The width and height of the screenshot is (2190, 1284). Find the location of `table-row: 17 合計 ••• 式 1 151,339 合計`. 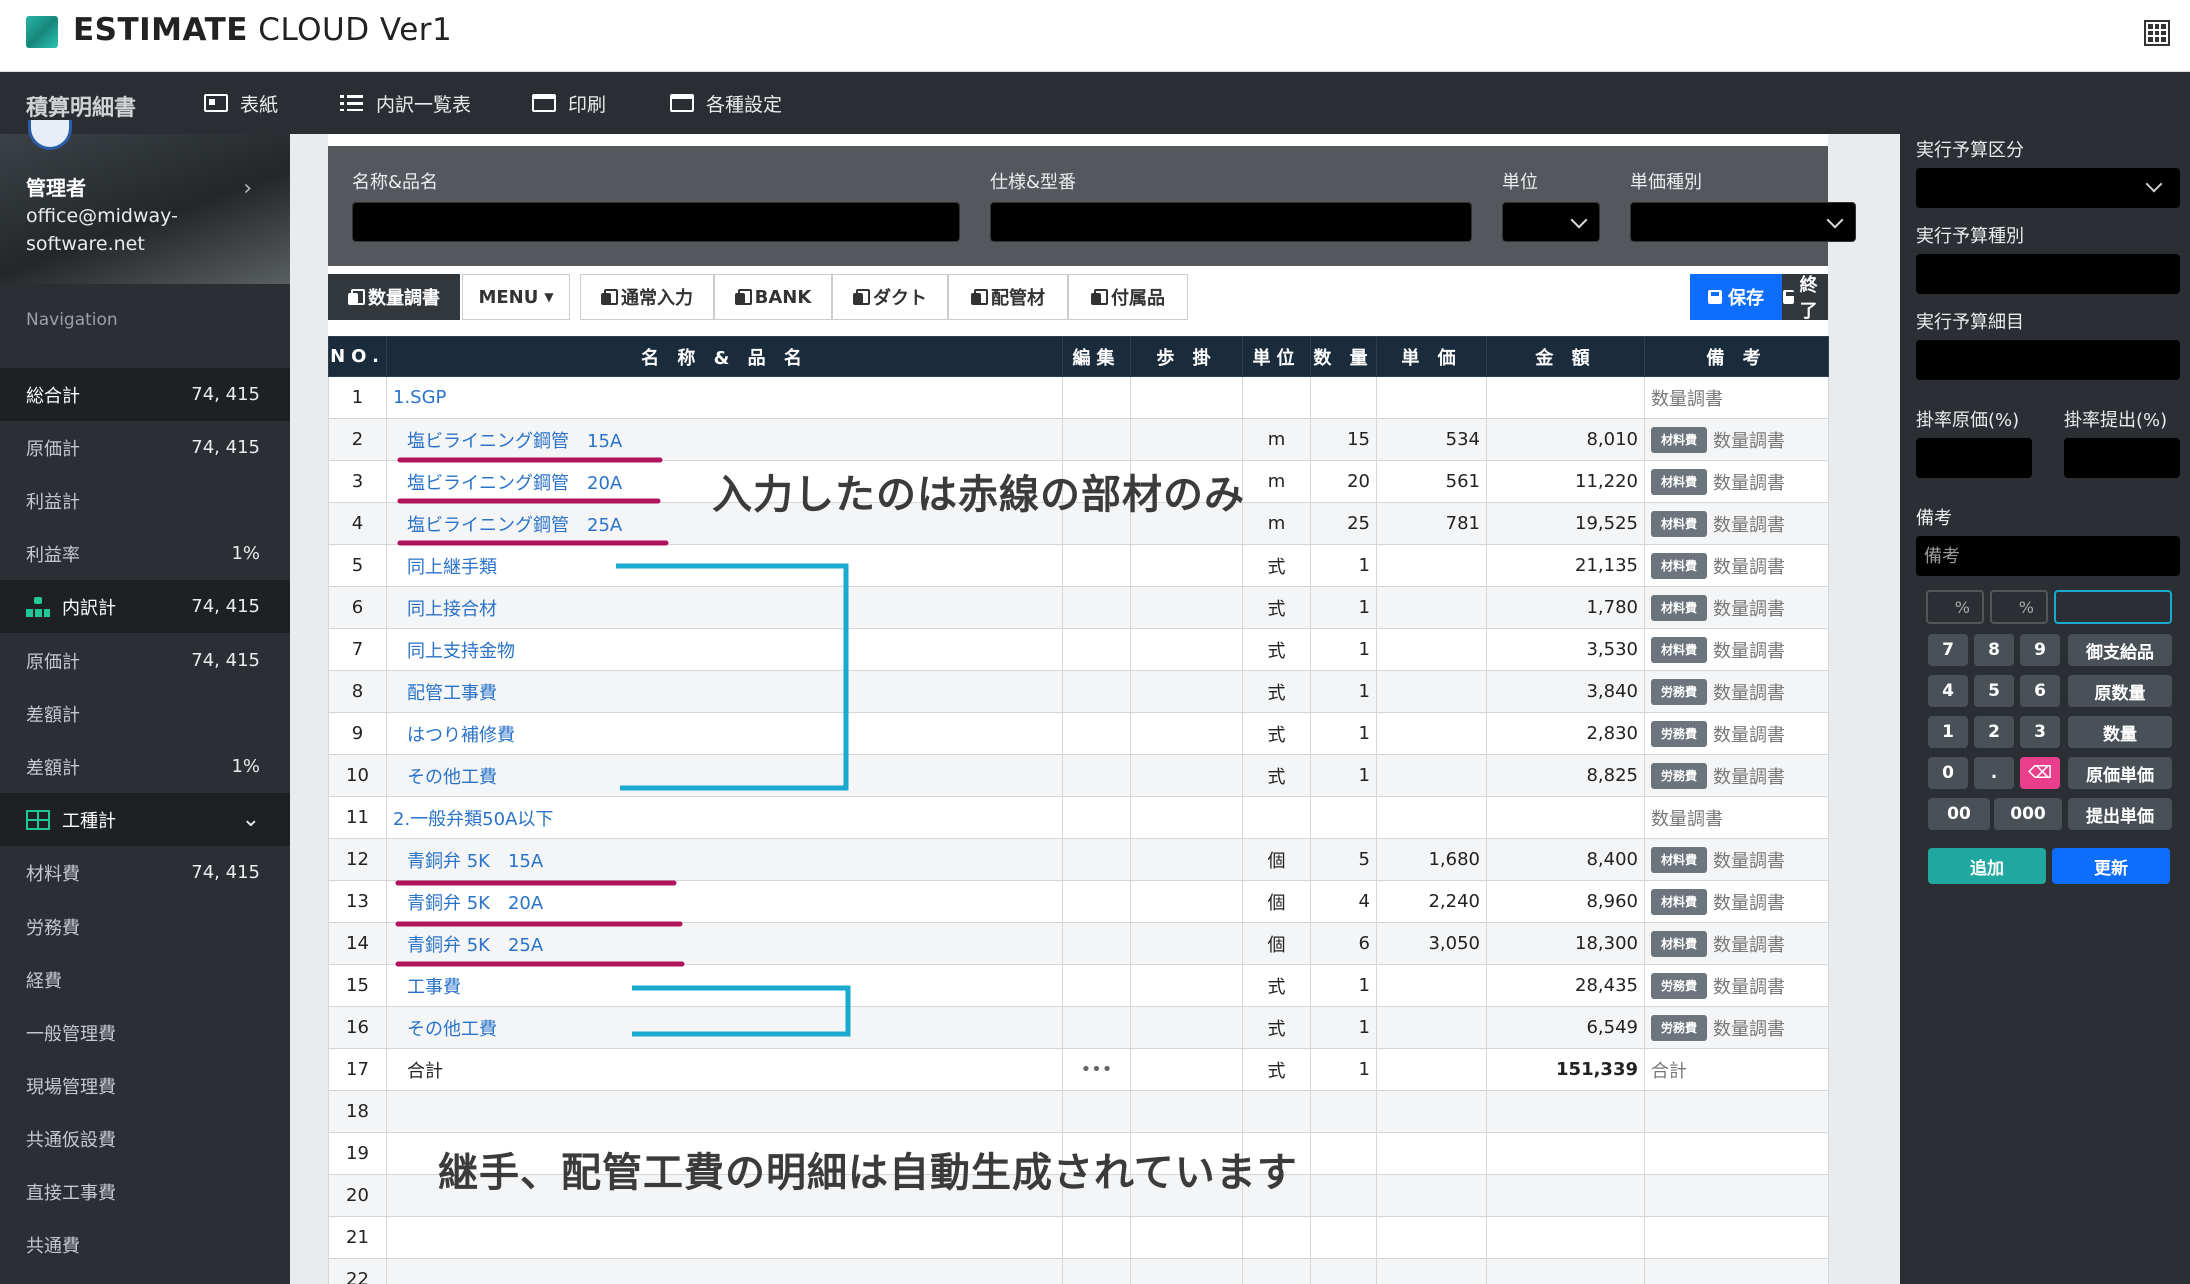

table-row: 17 合計 ••• 式 1 151,339 合計 is located at coordinates (1078, 1069).